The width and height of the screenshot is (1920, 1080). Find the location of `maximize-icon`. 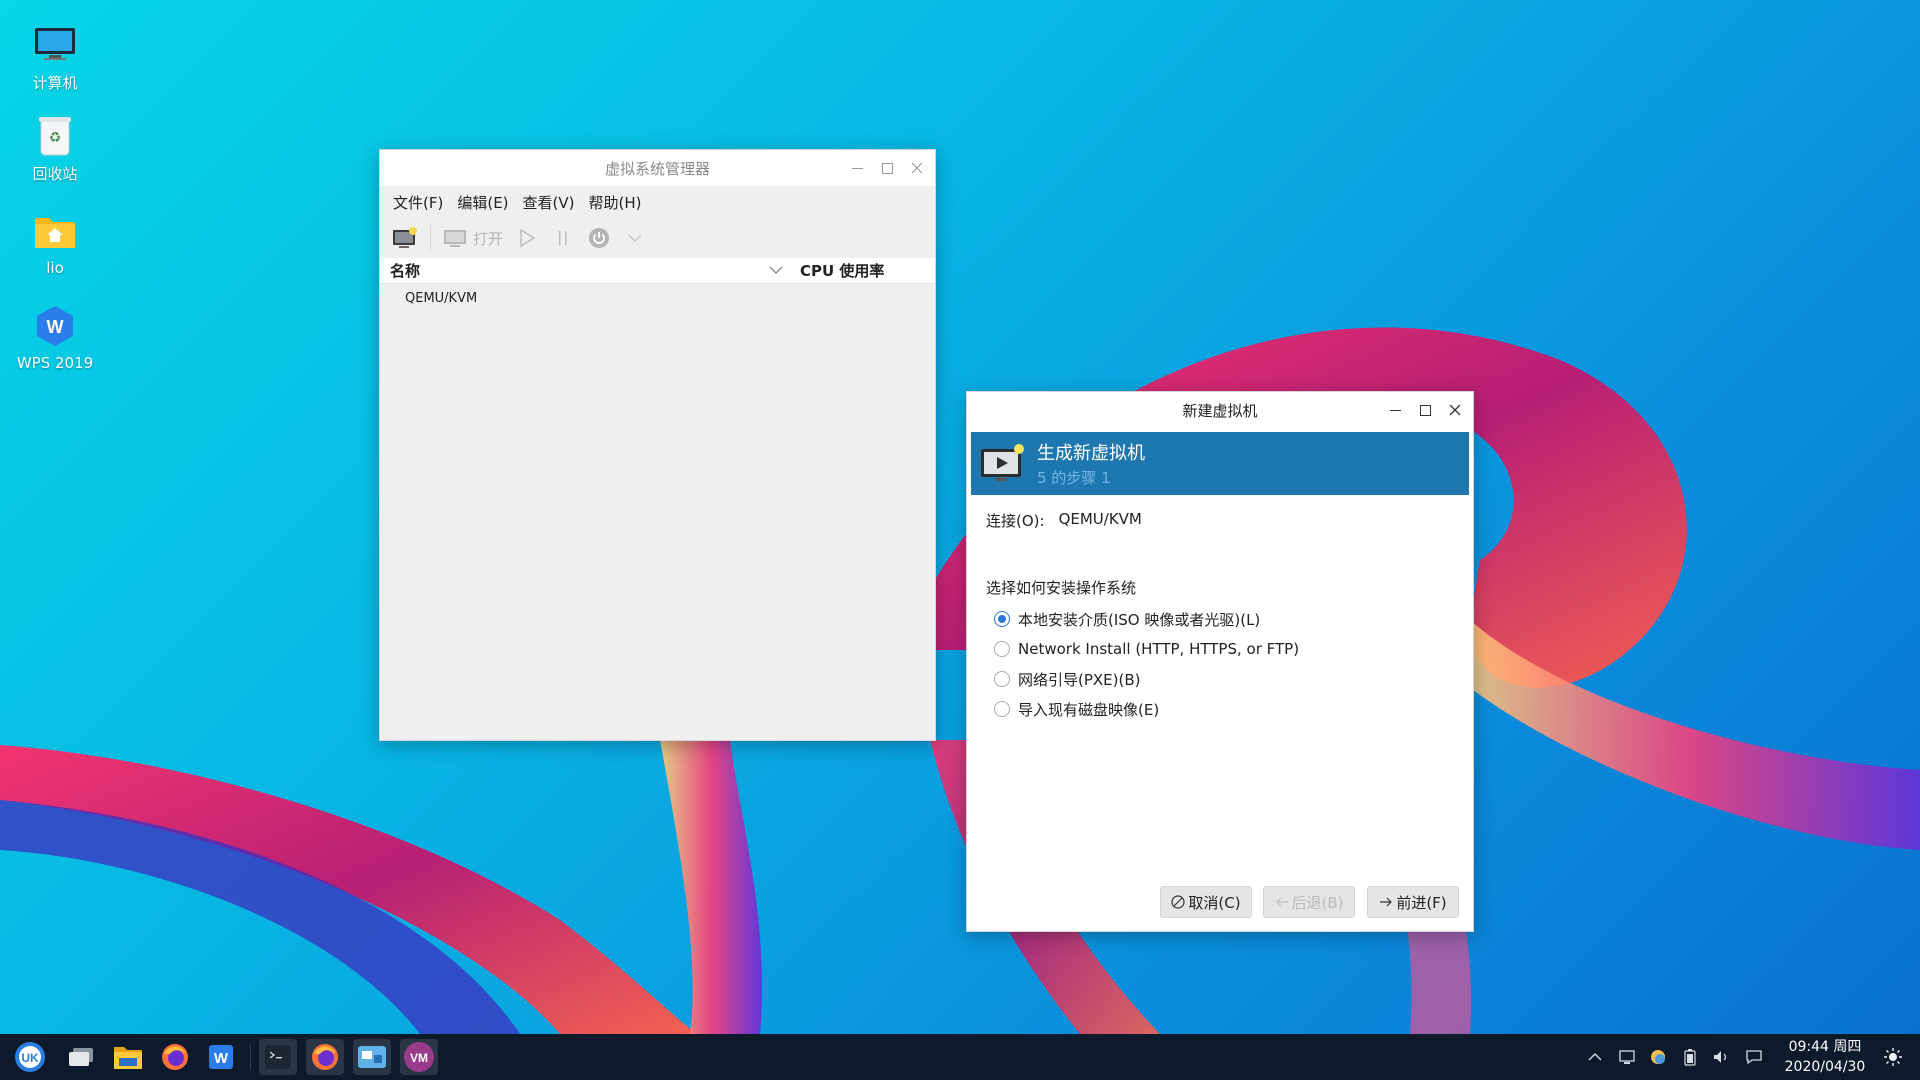

maximize-icon is located at coordinates (887, 168).